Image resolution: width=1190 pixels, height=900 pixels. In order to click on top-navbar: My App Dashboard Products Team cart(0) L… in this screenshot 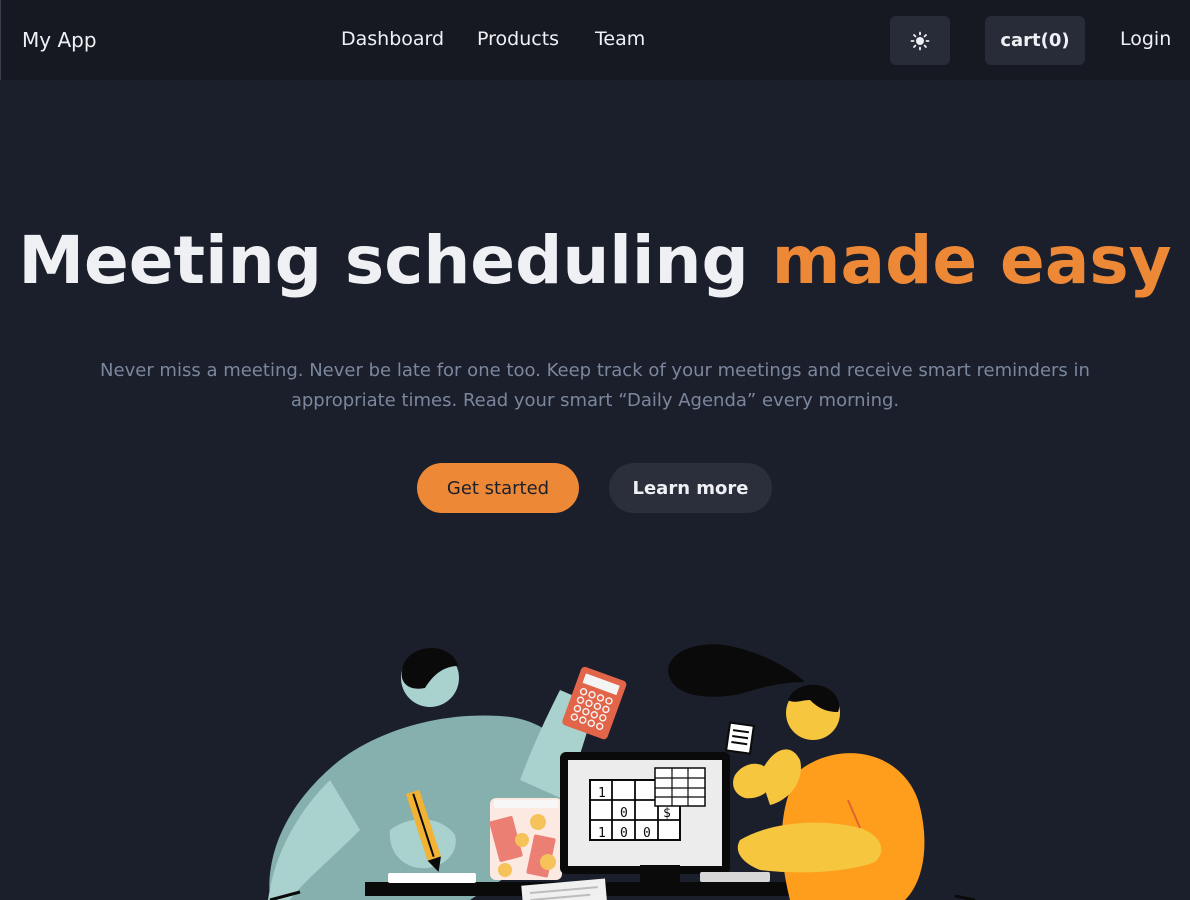, I will do `click(595, 40)`.